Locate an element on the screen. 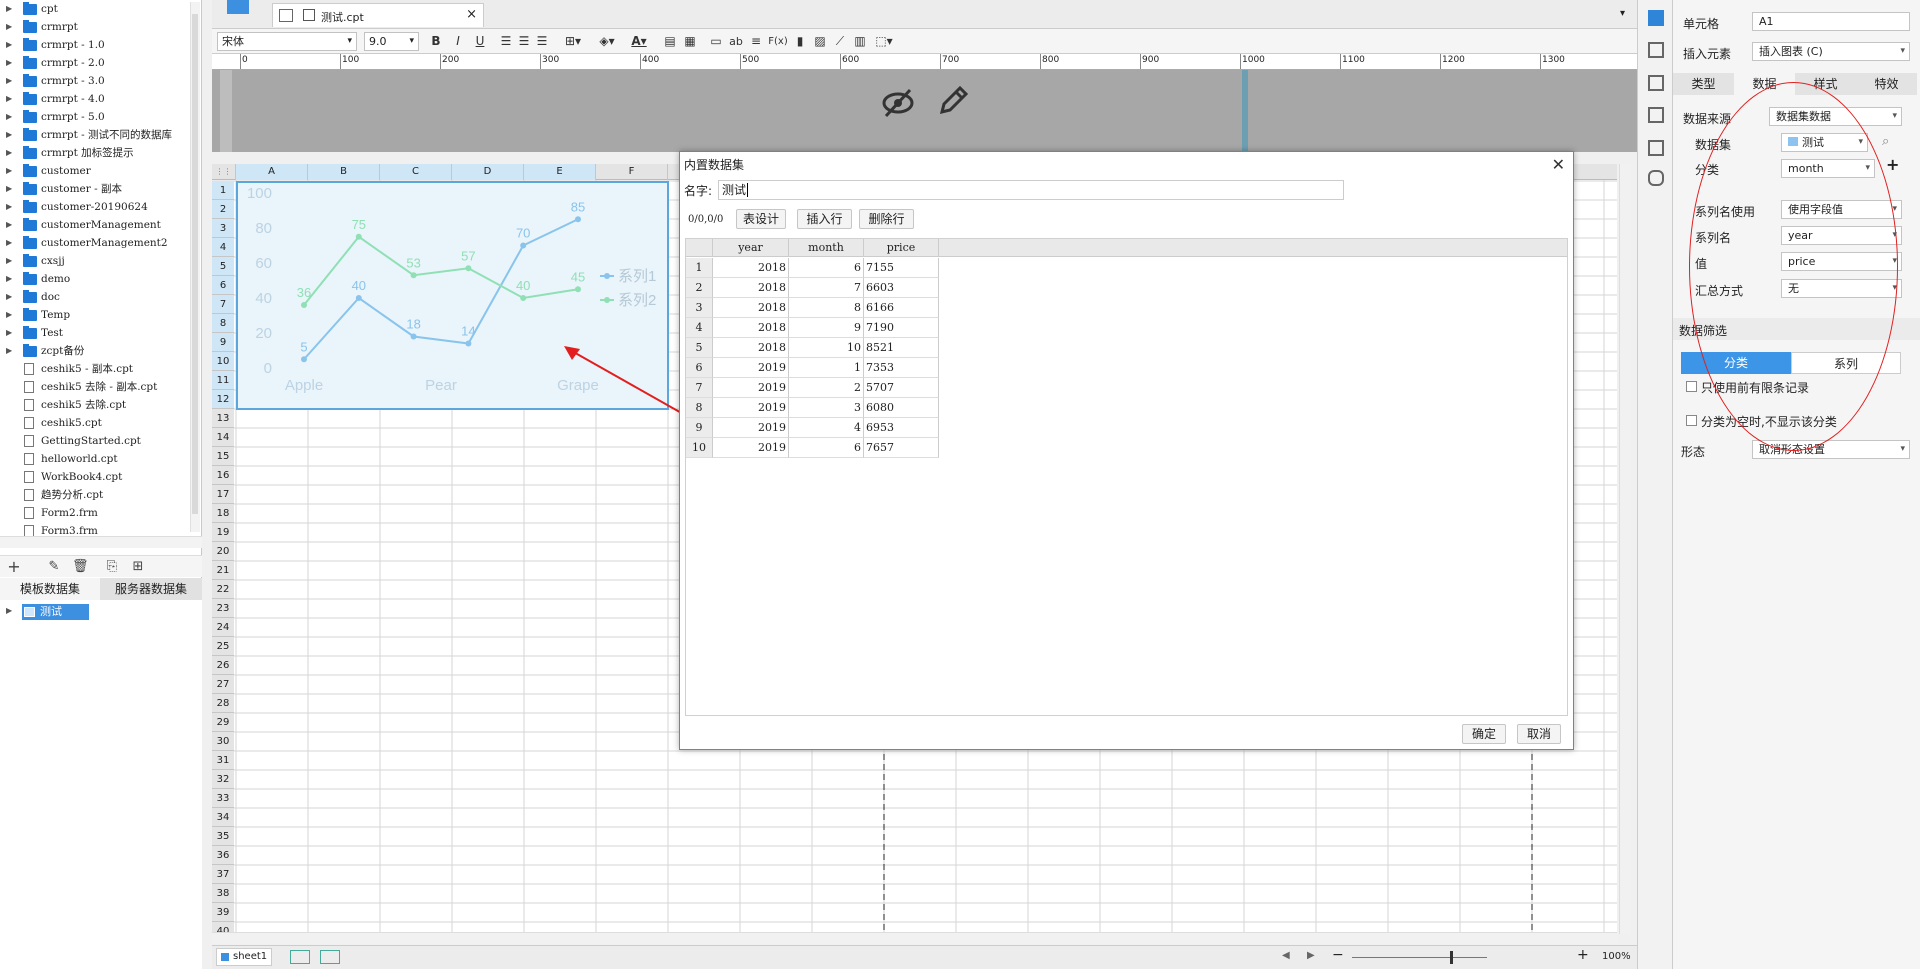 This screenshot has width=1920, height=969. add-sheet-icon is located at coordinates (300, 957).